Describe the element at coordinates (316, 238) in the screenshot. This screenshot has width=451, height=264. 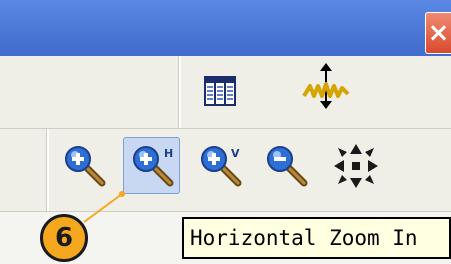
I see `tooltip: Horizontal Zoom In` at that location.